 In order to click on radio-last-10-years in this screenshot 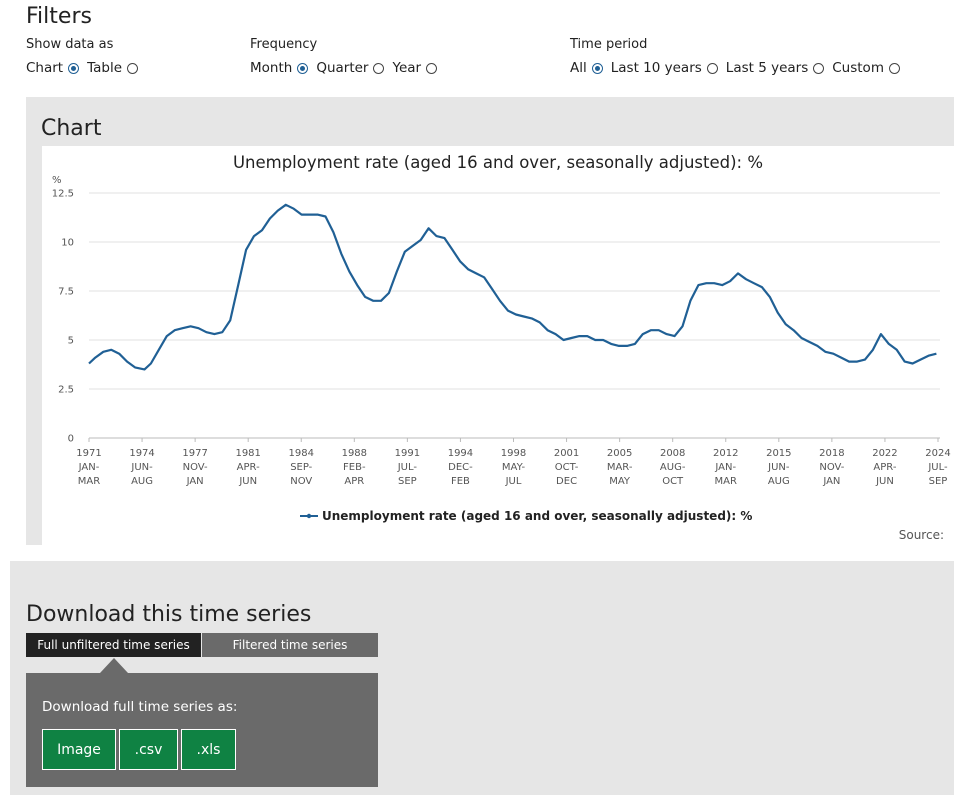, I will do `click(712, 68)`.